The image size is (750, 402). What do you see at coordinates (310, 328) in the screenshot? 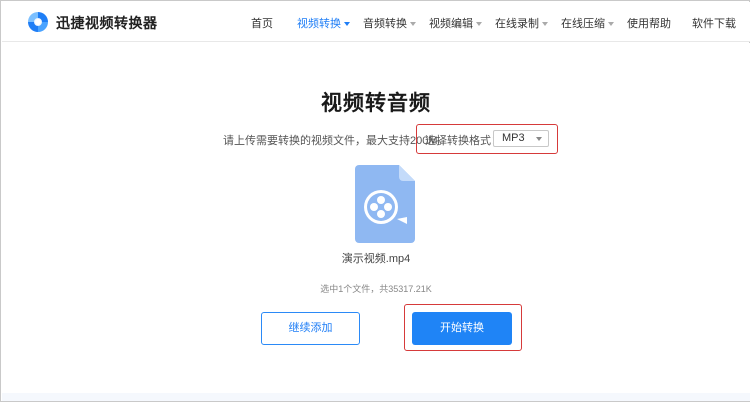
I see `continue-add-button: 继续添加` at bounding box center [310, 328].